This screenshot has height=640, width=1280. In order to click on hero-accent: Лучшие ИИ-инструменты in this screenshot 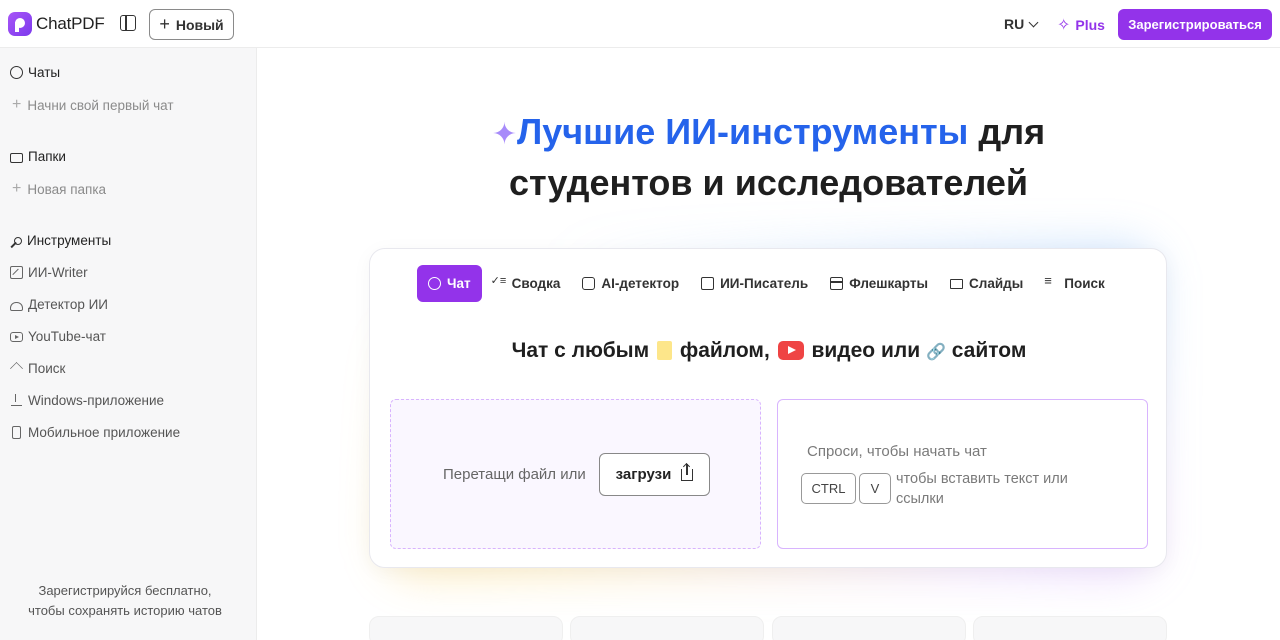, I will do `click(742, 131)`.